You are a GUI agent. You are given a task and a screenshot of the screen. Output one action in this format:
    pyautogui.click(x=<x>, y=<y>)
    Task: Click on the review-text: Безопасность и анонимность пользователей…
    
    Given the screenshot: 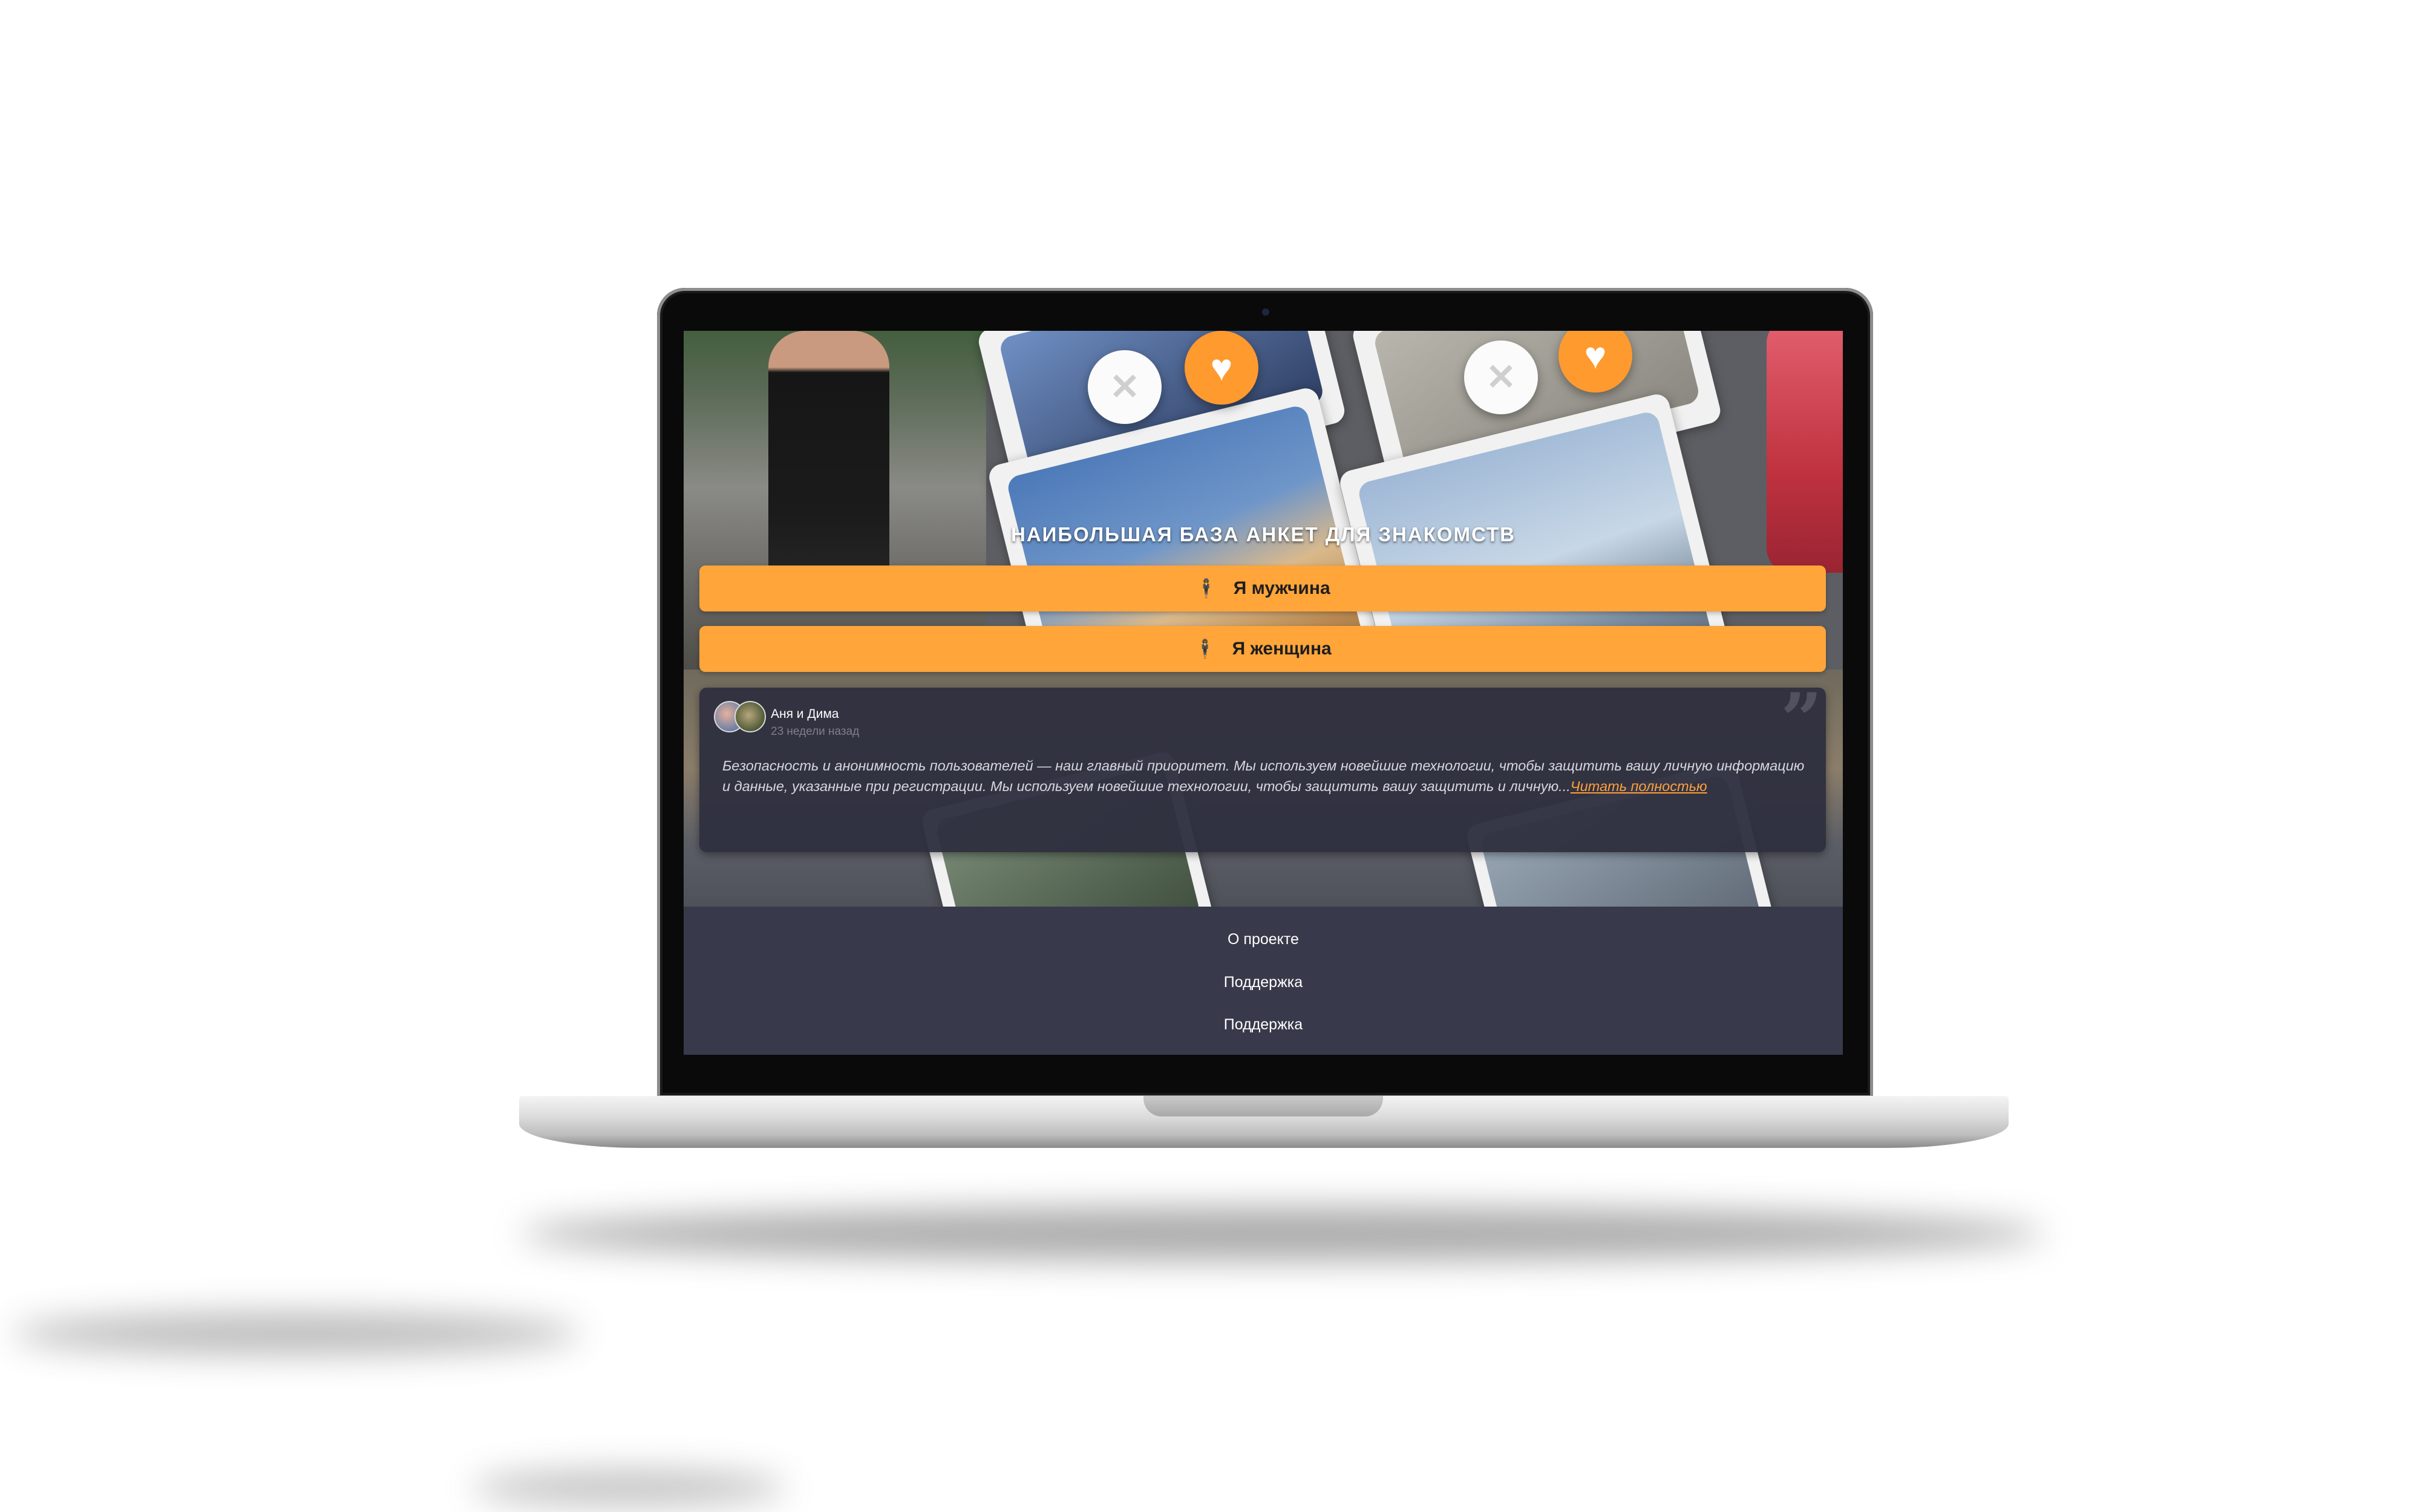 What is the action you would take?
    pyautogui.click(x=1263, y=776)
    